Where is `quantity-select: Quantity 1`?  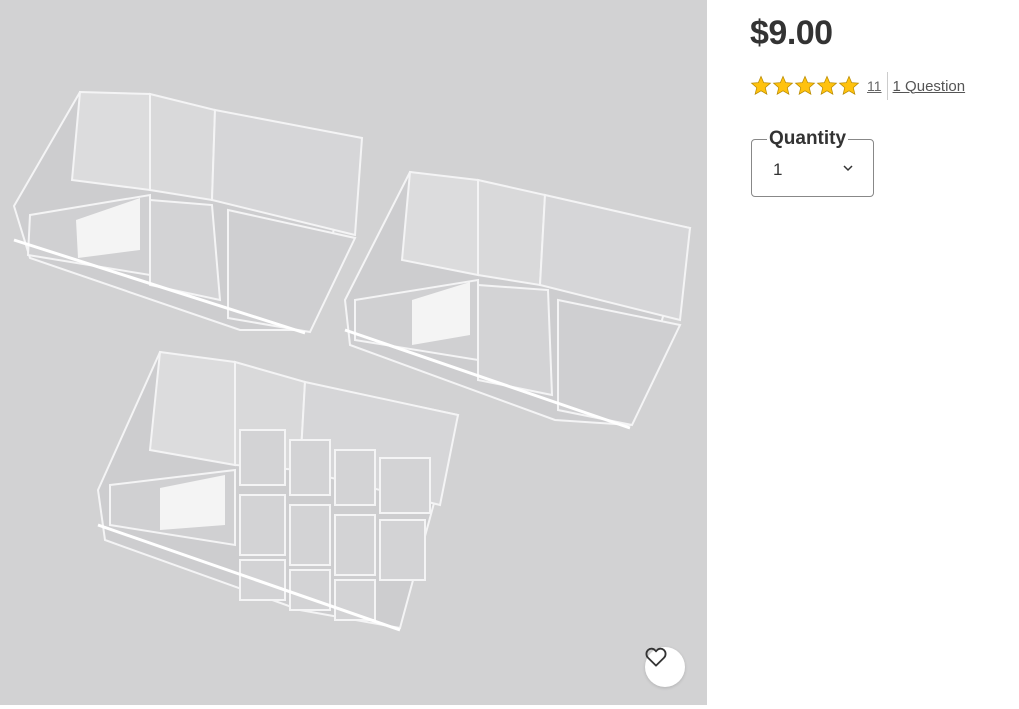 quantity-select: Quantity 1 is located at coordinates (812, 162).